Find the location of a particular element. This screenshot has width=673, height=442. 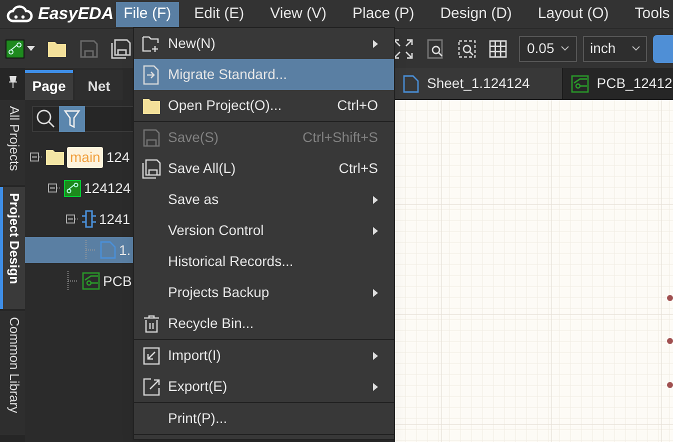

logo-text: EasyEDA is located at coordinates (76, 14).